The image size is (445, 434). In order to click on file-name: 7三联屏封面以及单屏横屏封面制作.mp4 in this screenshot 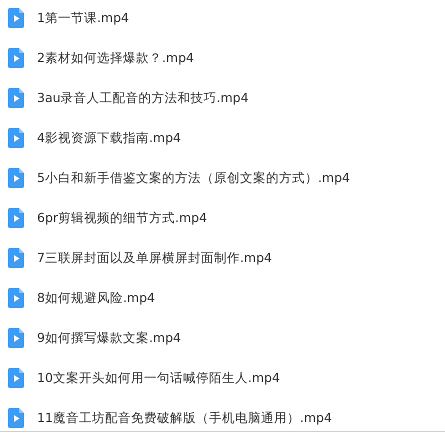, I will do `click(154, 258)`.